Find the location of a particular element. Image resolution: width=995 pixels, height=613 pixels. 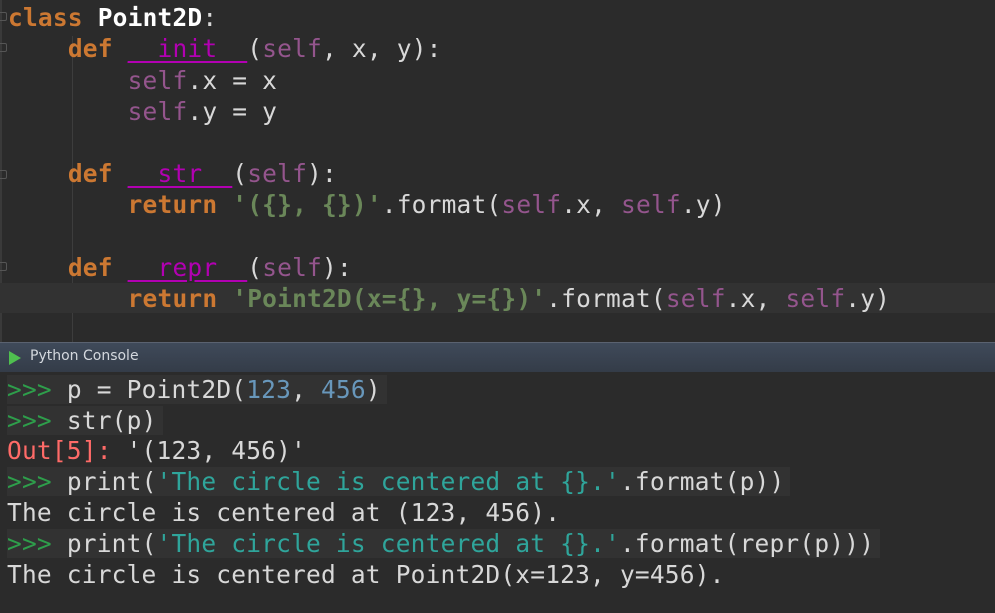

token-plain: .x = x is located at coordinates (232, 80).